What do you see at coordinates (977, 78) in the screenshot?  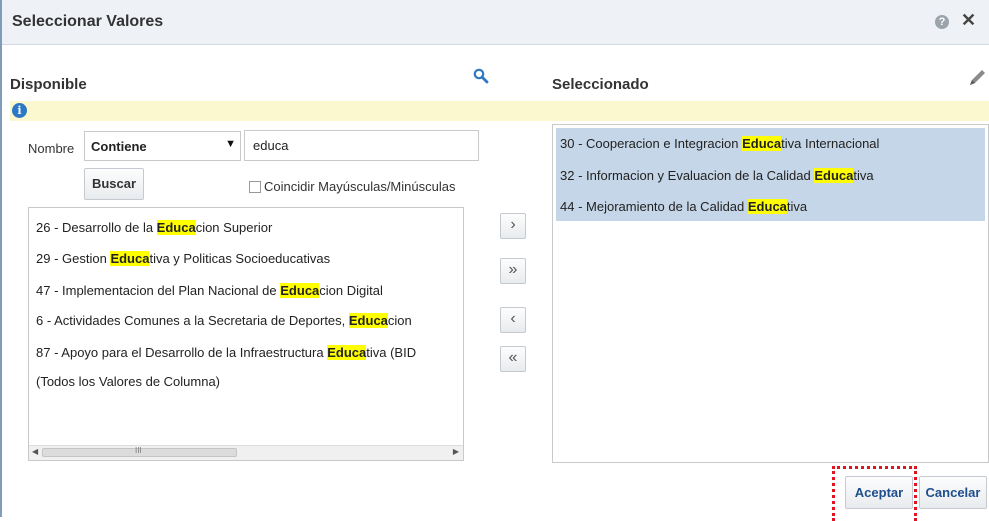 I see `pencil-icon` at bounding box center [977, 78].